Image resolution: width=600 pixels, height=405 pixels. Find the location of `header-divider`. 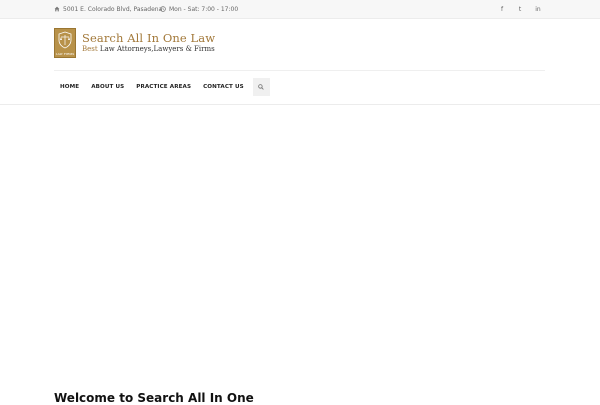

header-divider is located at coordinates (299, 70).